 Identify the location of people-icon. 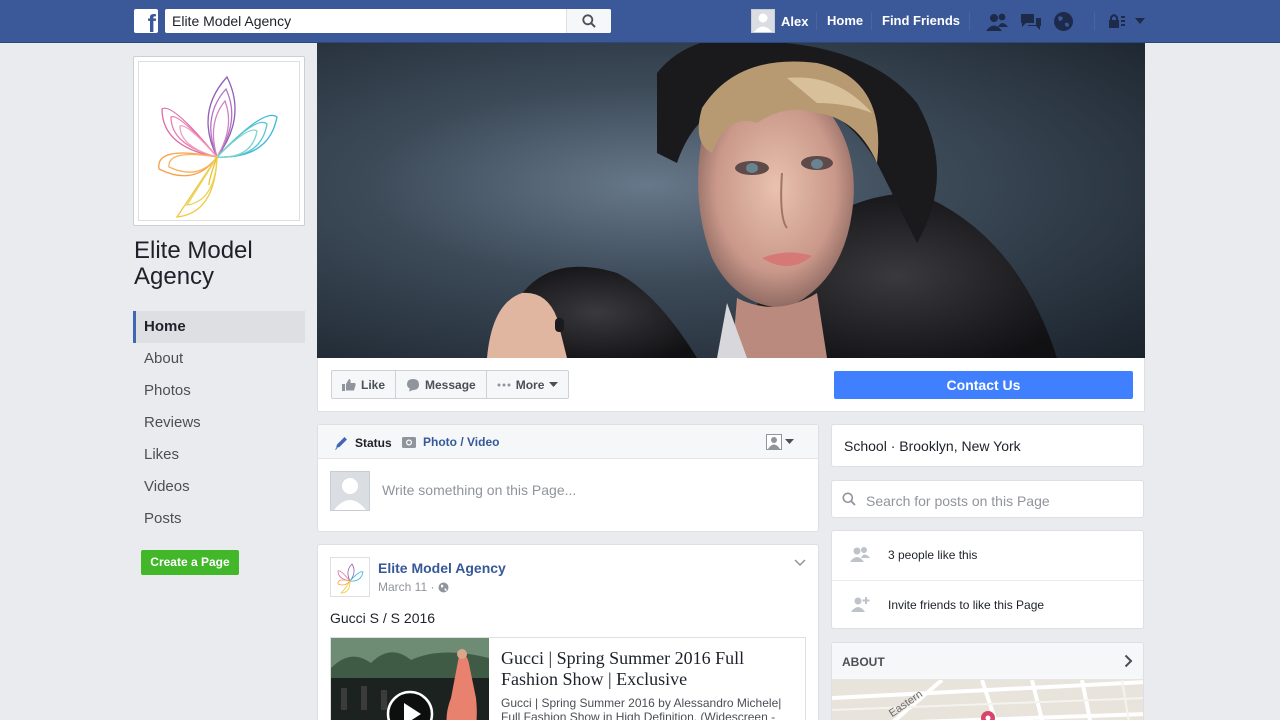
(860, 554).